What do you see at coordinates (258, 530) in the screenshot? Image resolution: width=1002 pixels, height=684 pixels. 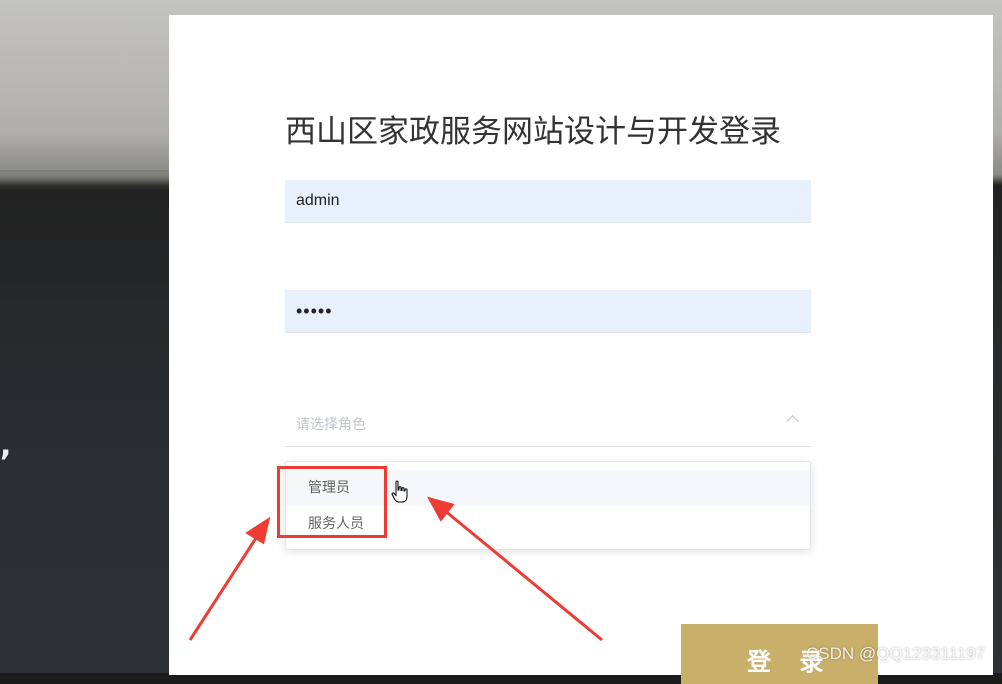 I see `annotation-arrowhead-left` at bounding box center [258, 530].